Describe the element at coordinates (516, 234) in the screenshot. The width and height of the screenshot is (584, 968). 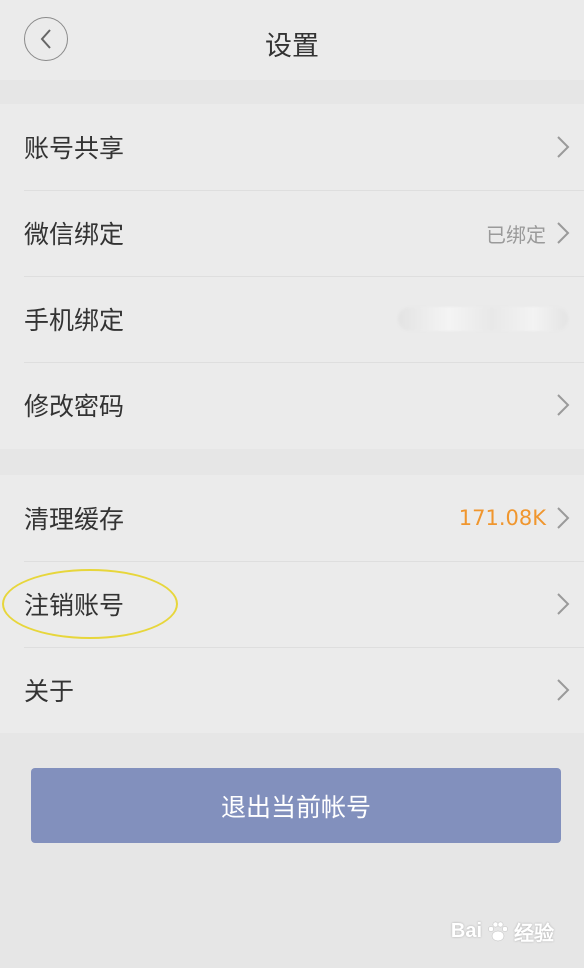
I see `wechat-status: 已绑定` at that location.